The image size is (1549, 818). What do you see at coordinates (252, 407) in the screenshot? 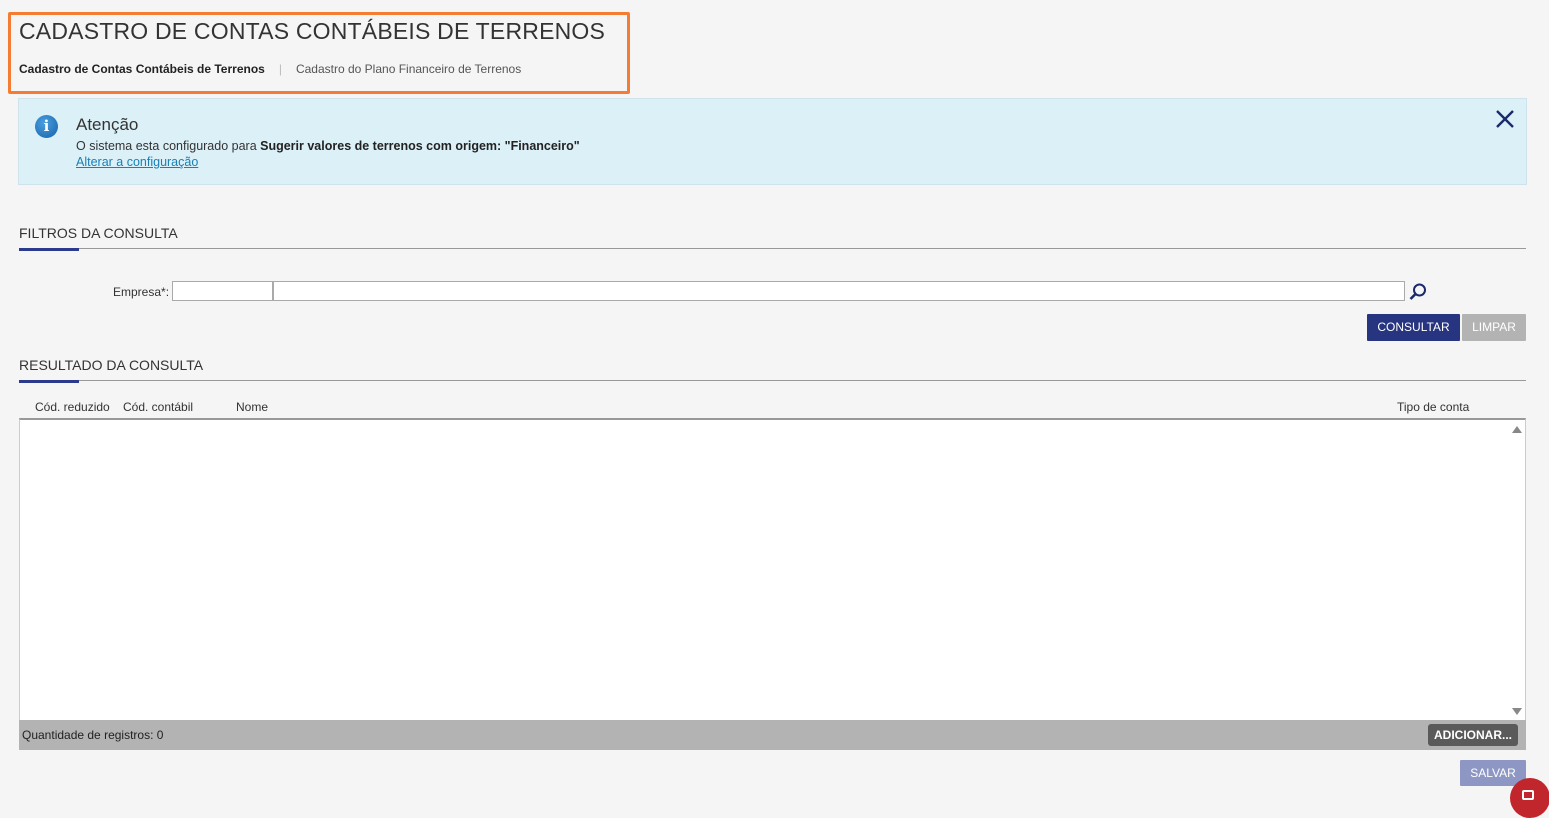
I see `column-header-nome: Nome` at bounding box center [252, 407].